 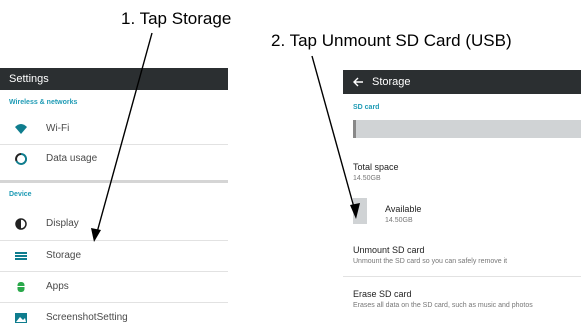 I want to click on erase-label: Erase SD card, so click(x=382, y=294).